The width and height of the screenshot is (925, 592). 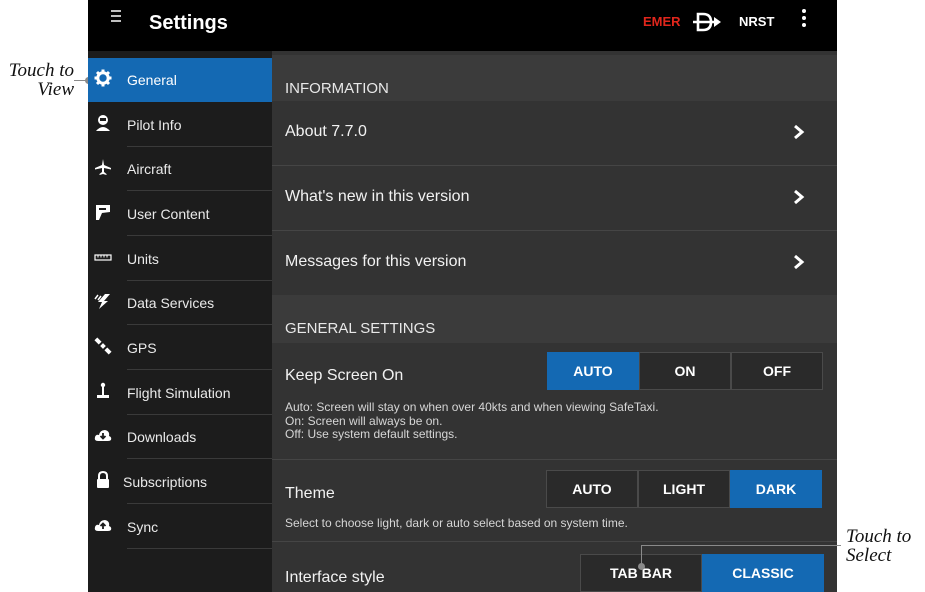 I want to click on sidebar-item-label: Aircraft, so click(x=149, y=169).